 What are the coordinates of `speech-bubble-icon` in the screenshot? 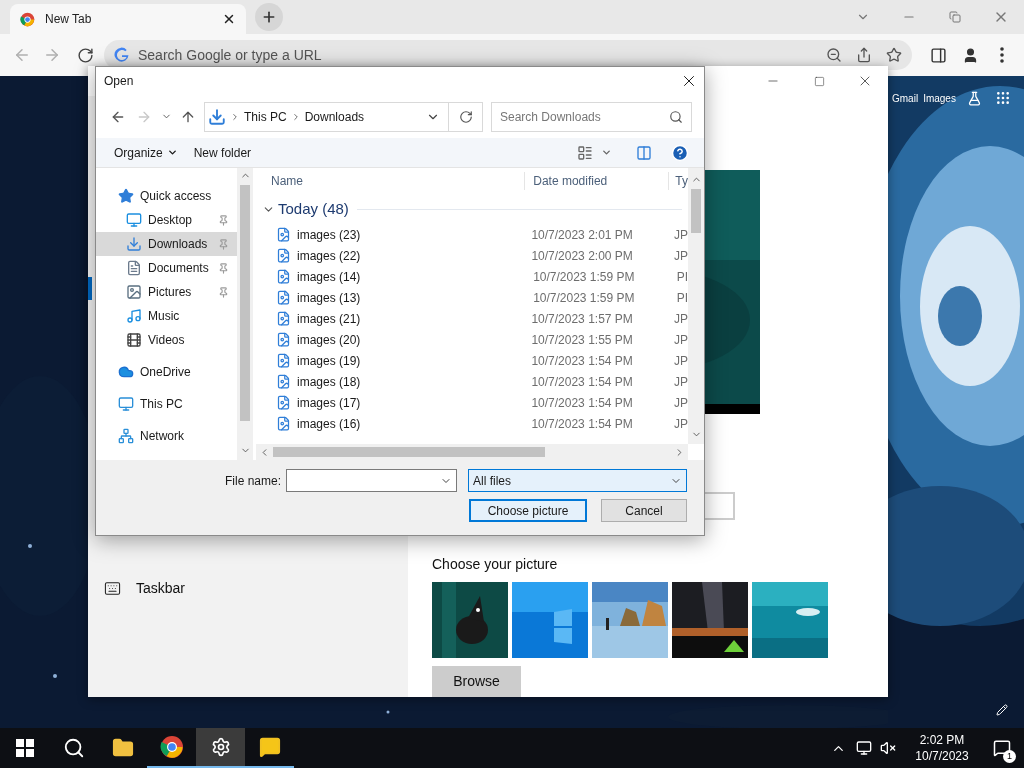 It's located at (269, 747).